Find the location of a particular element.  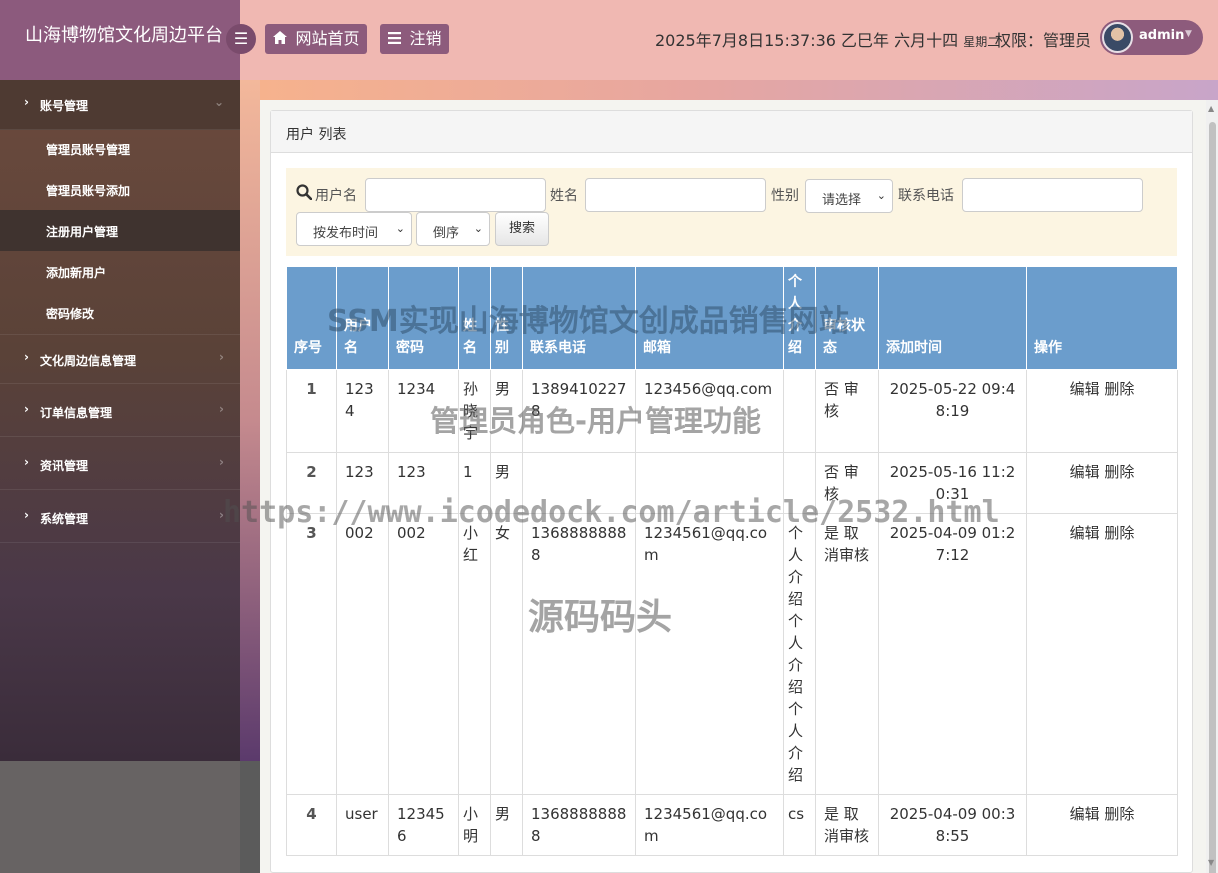

avatar is located at coordinates (1117, 37).